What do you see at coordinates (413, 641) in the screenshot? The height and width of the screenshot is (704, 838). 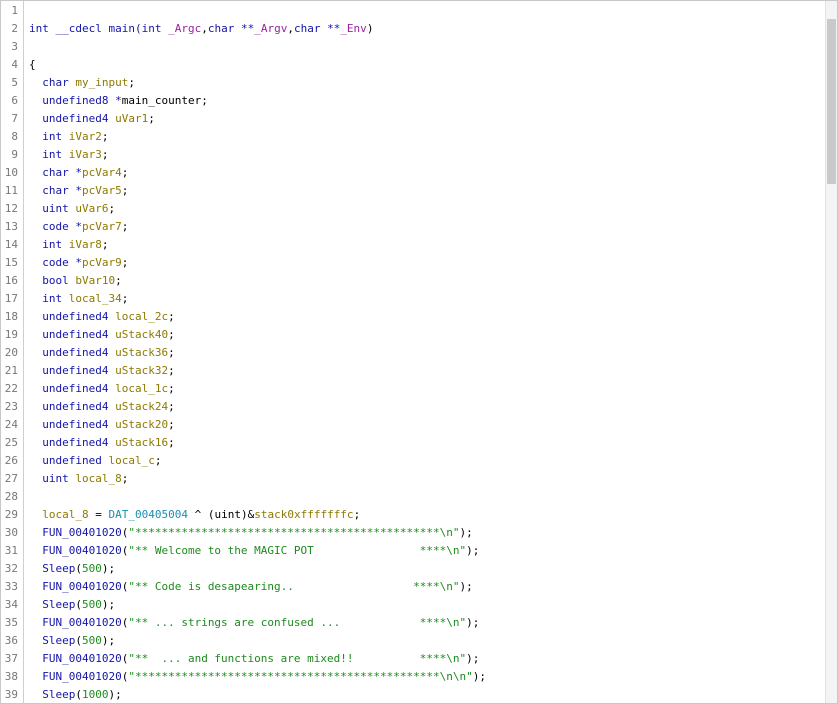 I see `code-line: 36 Sleep(500);` at bounding box center [413, 641].